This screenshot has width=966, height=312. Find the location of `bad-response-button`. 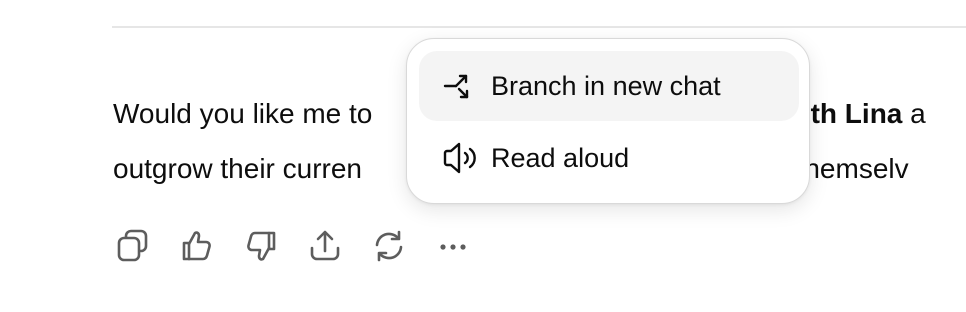

bad-response-button is located at coordinates (261, 246).